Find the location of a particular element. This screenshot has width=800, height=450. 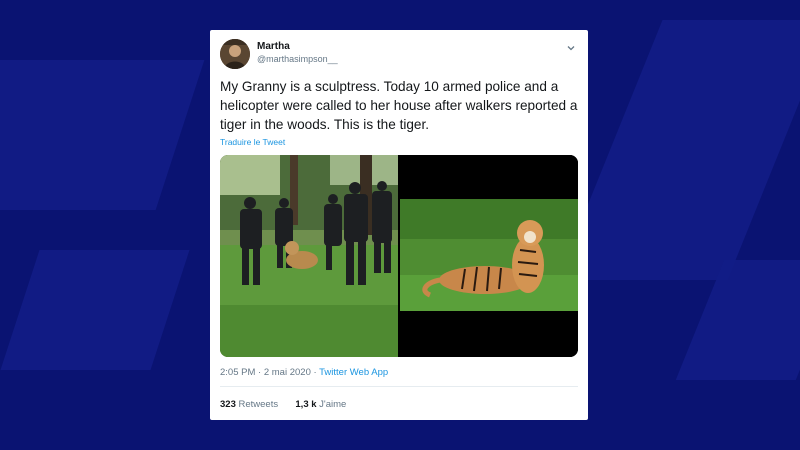

police-photo is located at coordinates (309, 256).